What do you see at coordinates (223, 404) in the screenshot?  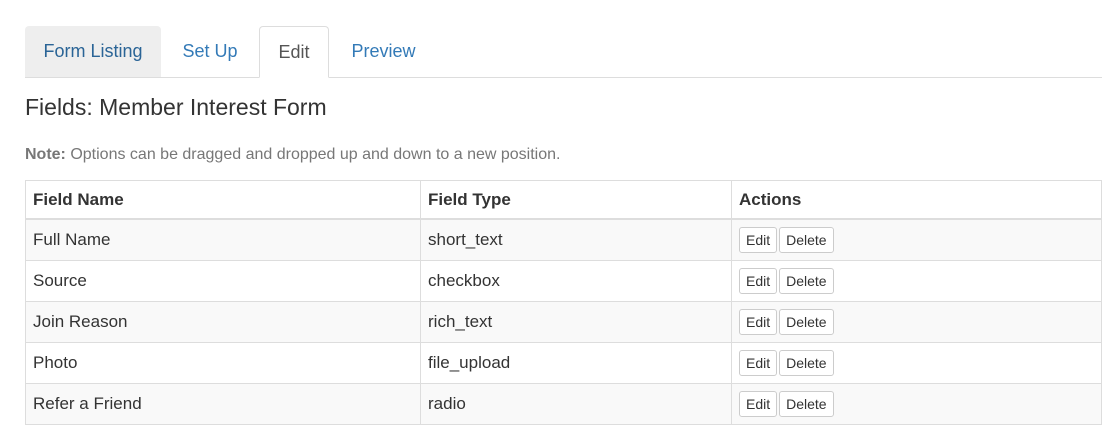 I see `field-name-cell: Refer a Friend` at bounding box center [223, 404].